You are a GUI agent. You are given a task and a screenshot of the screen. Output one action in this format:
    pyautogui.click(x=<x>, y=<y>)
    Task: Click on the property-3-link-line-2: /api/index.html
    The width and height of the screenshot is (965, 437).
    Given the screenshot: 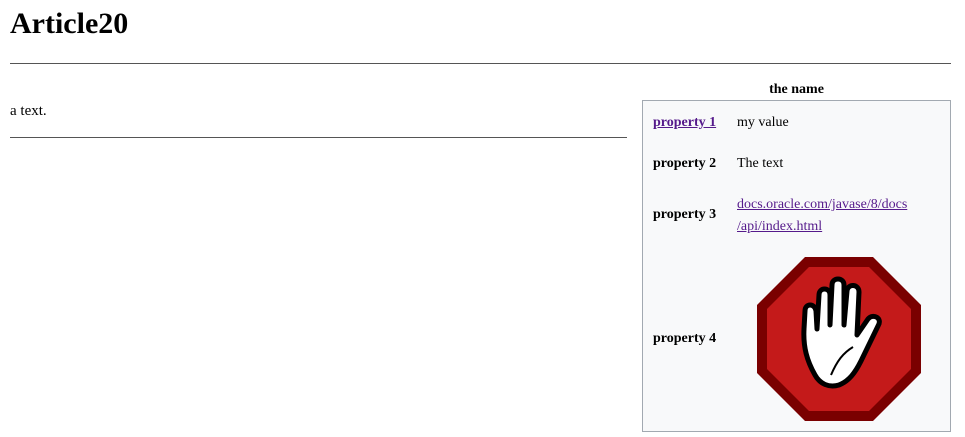 What is the action you would take?
    pyautogui.click(x=780, y=226)
    